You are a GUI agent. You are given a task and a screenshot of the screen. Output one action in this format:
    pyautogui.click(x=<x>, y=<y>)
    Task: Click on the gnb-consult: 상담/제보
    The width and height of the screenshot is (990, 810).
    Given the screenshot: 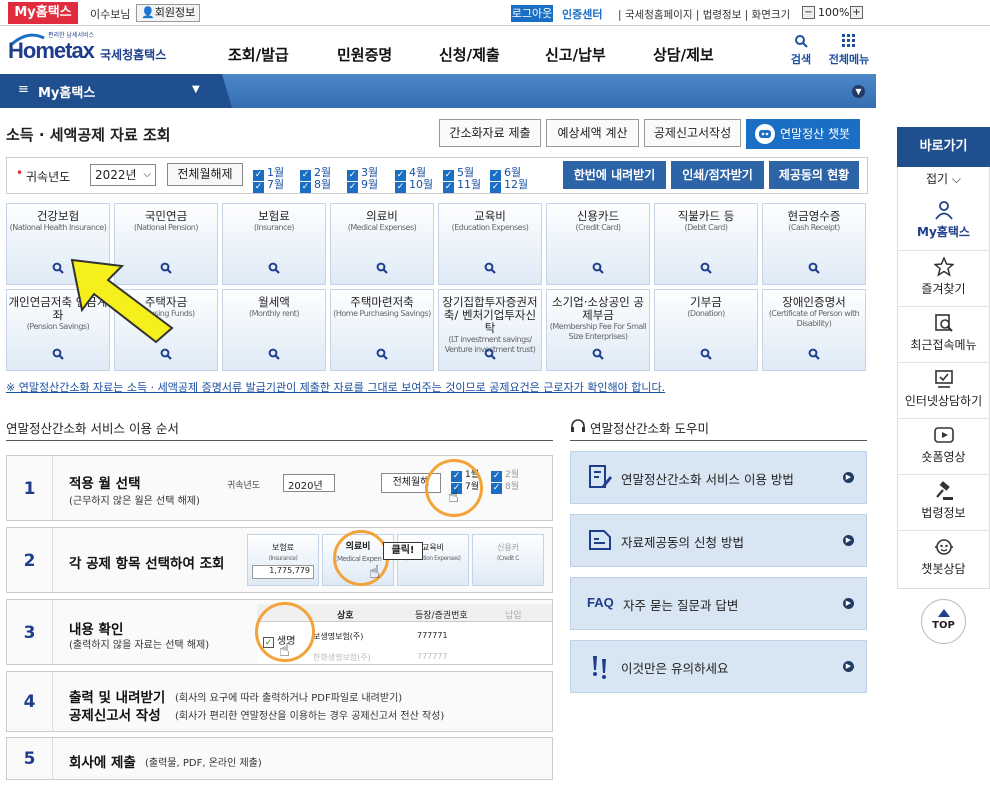 What is the action you would take?
    pyautogui.click(x=683, y=54)
    